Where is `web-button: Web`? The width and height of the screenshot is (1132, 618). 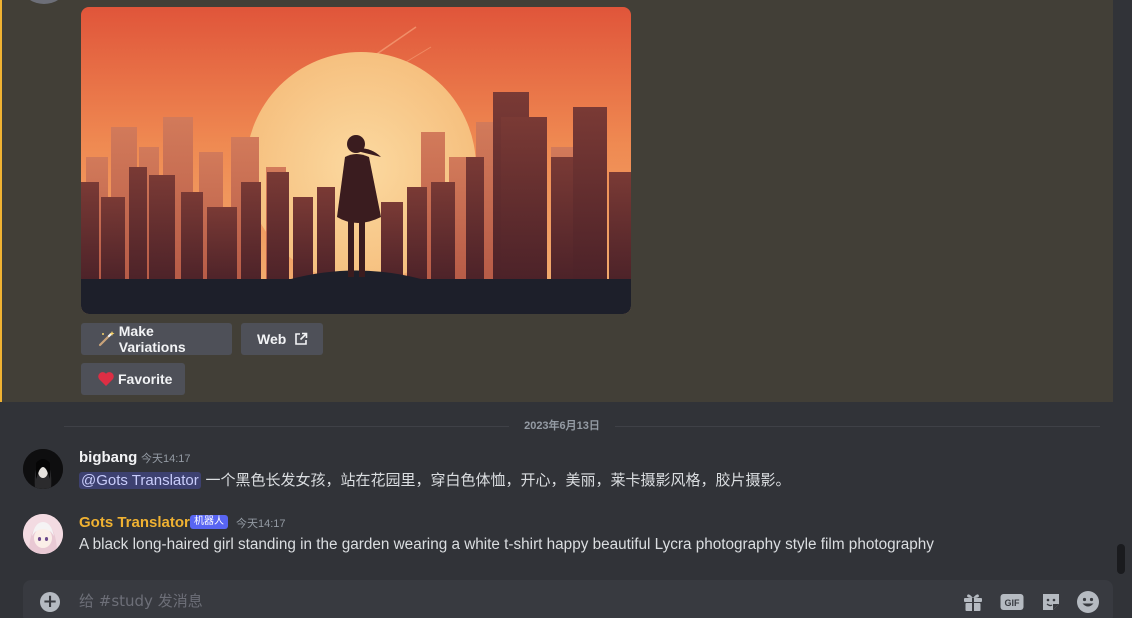 web-button: Web is located at coordinates (282, 339).